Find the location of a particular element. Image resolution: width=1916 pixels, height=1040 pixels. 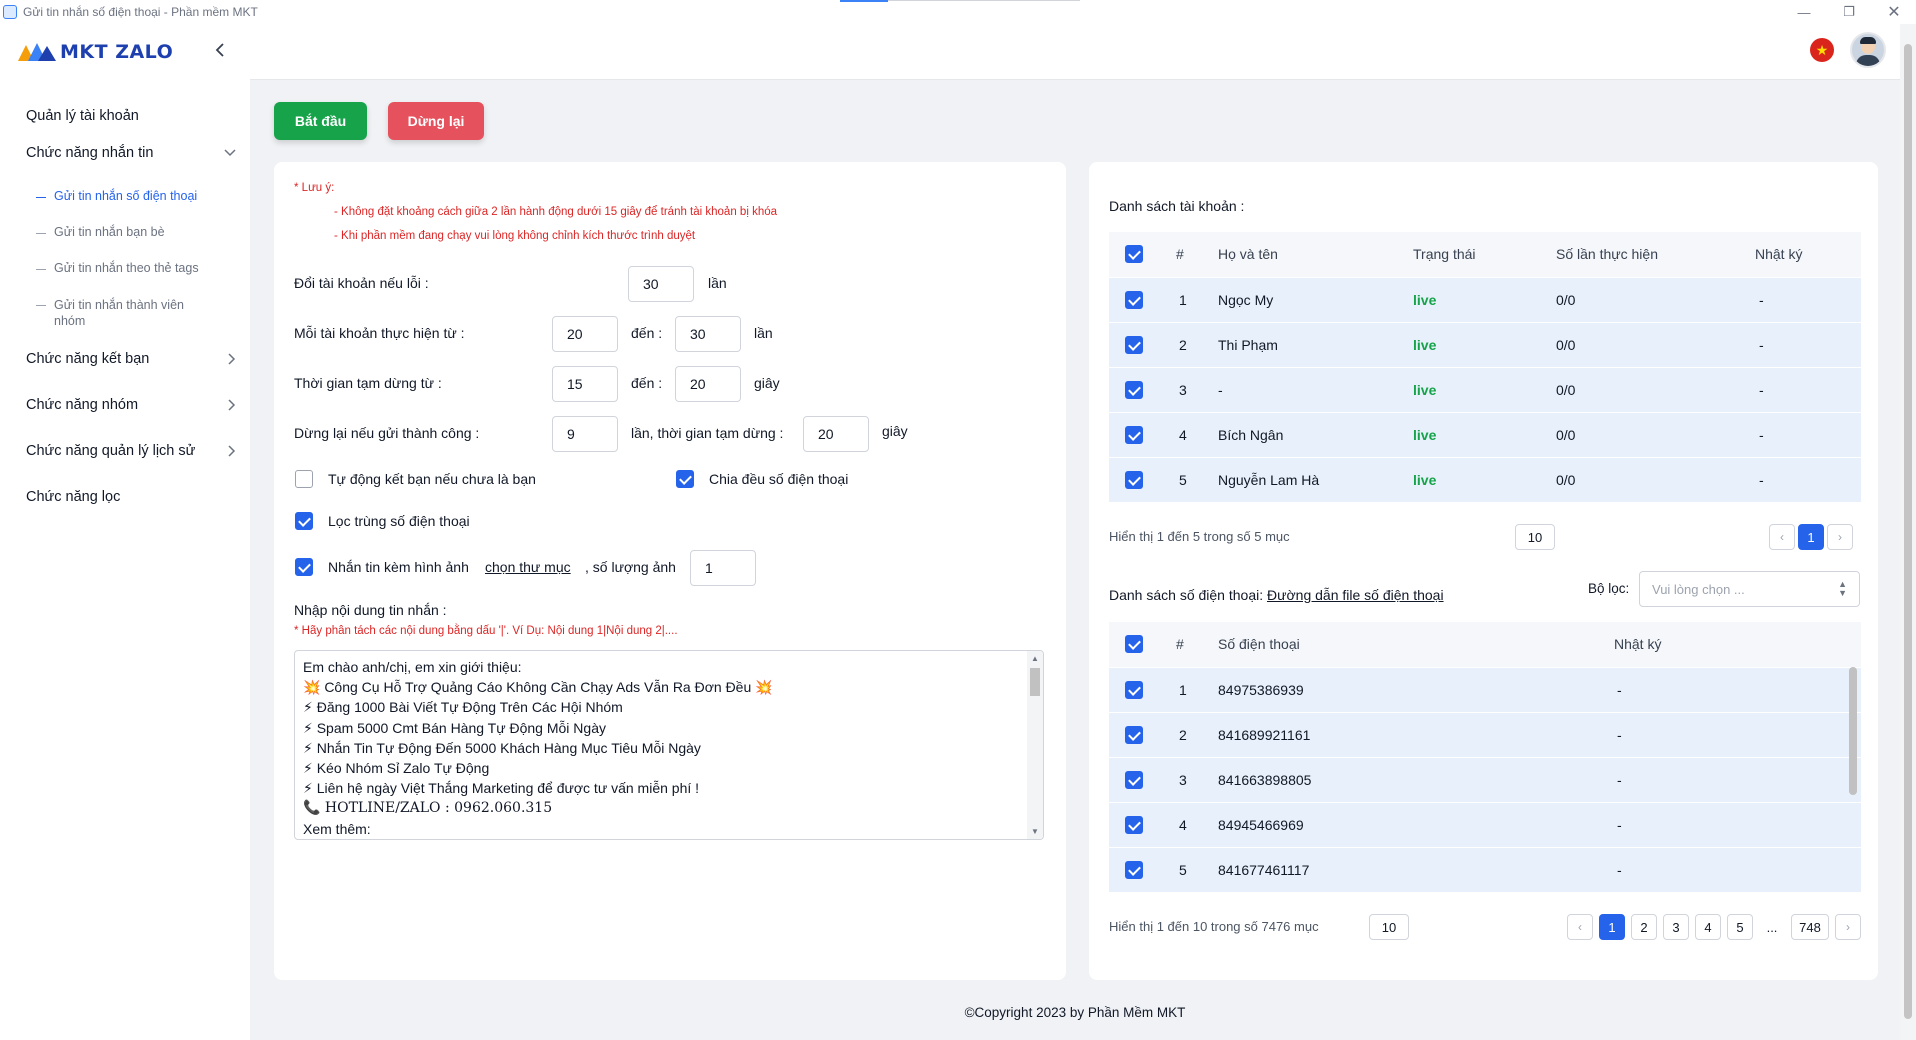

sidebar-subitem-label: Gửi tin nhắn thành viên nhóm is located at coordinates (119, 313).